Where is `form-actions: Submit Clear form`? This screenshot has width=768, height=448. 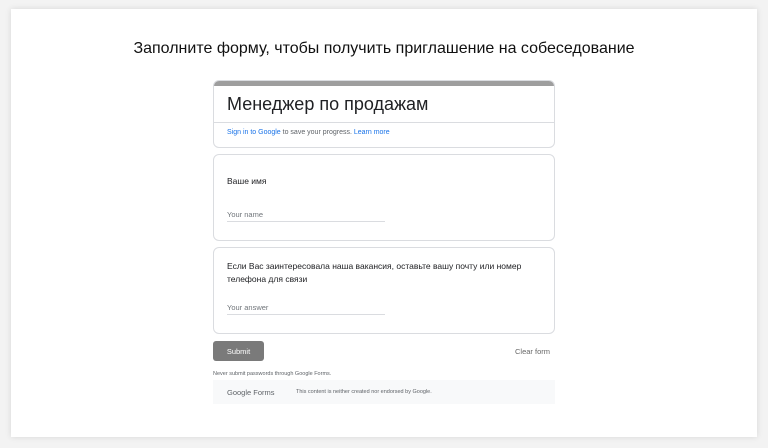 form-actions: Submit Clear form is located at coordinates (384, 352).